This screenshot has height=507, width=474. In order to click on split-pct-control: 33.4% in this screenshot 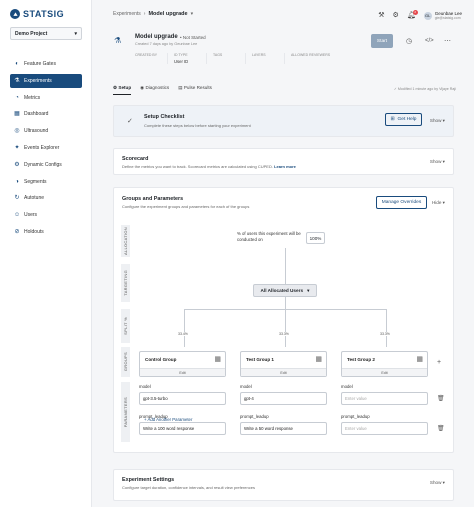, I will do `click(183, 334)`.